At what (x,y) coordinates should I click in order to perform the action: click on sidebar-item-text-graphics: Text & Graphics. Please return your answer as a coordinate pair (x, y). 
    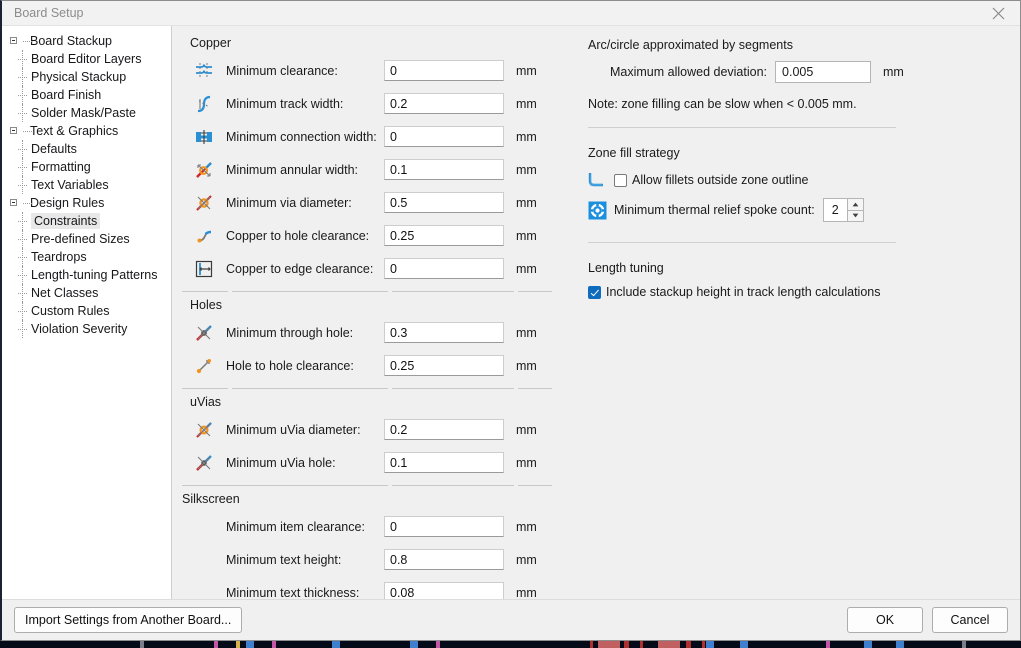
    Looking at the image, I should click on (86, 131).